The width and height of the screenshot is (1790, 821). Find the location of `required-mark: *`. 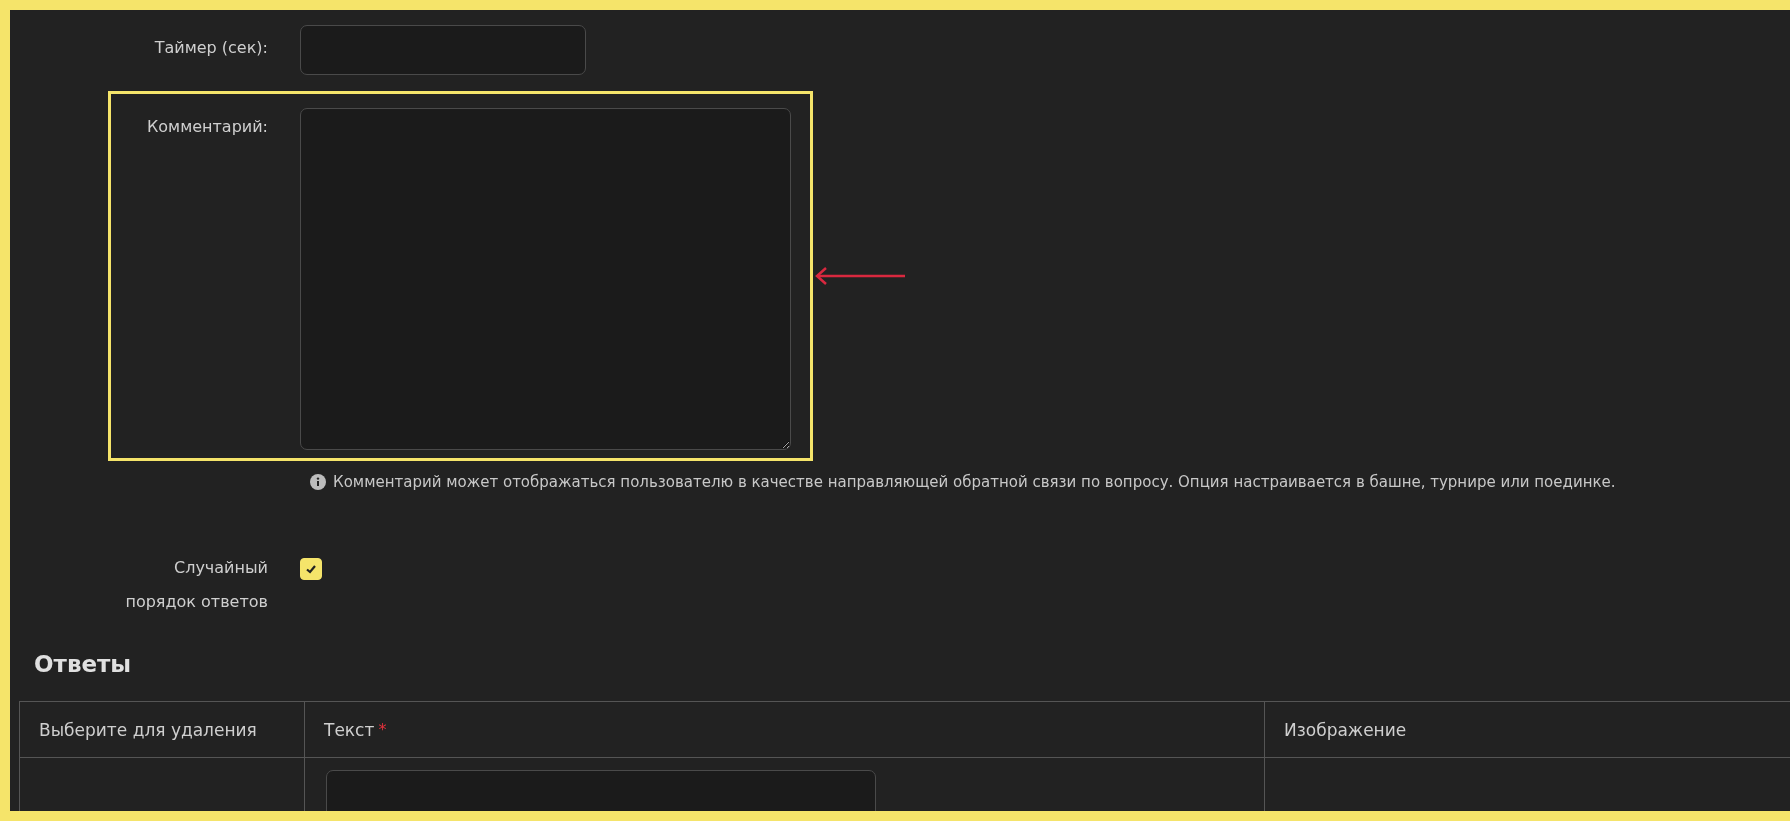

required-mark: * is located at coordinates (382, 729).